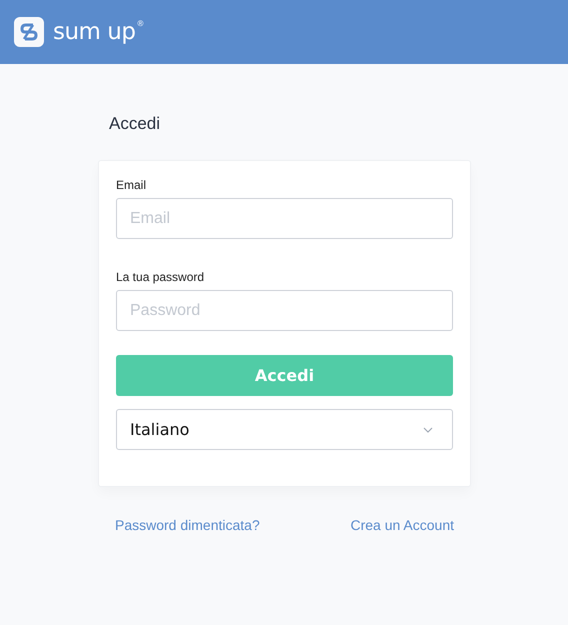 This screenshot has height=625, width=568. Describe the element at coordinates (29, 32) in the screenshot. I see `logo-icon` at that location.